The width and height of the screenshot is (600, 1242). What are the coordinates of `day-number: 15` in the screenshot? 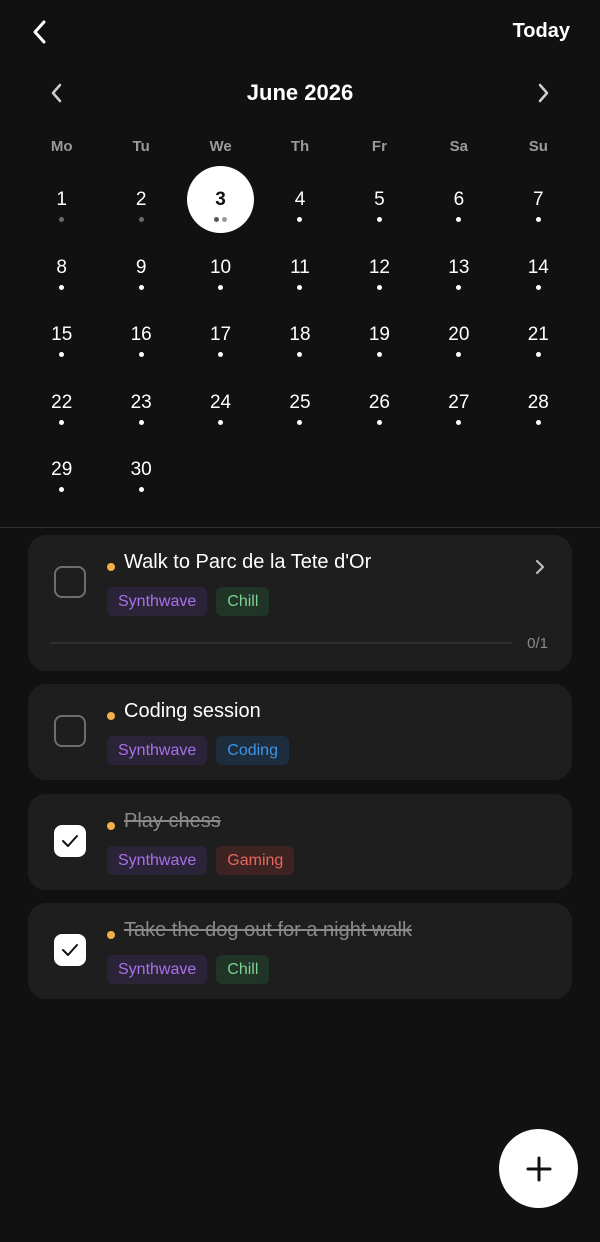 It's located at (62, 334).